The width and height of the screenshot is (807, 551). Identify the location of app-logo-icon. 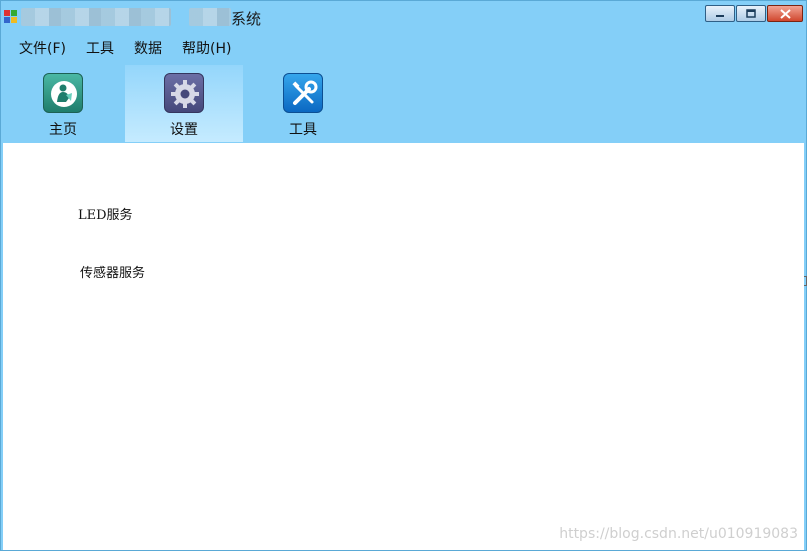
(10, 16).